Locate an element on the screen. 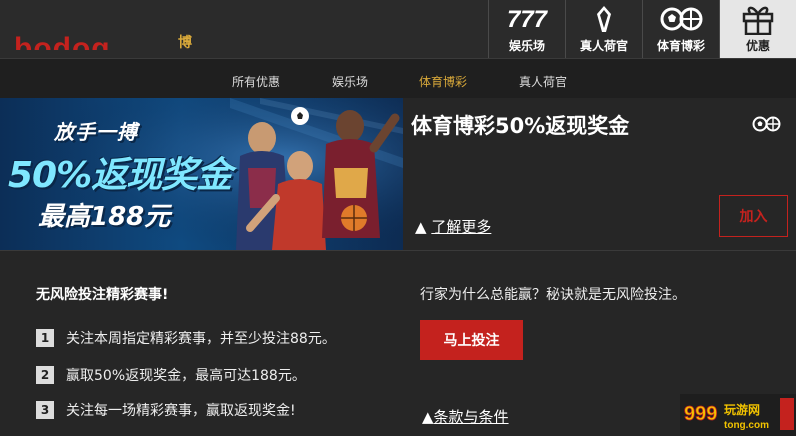 The height and width of the screenshot is (436, 796). nav-casino-label: 娱乐场 is located at coordinates (526, 46).